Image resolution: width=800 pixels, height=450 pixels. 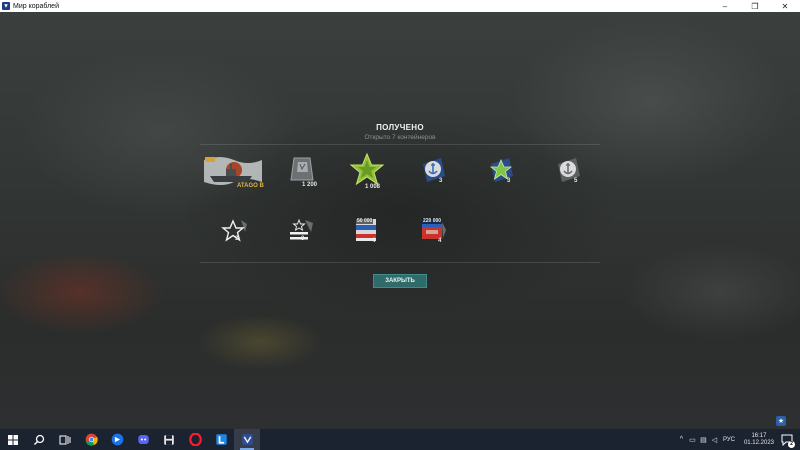 What do you see at coordinates (232, 172) in the screenshot?
I see `reward-ship-atago: ATAGO B` at bounding box center [232, 172].